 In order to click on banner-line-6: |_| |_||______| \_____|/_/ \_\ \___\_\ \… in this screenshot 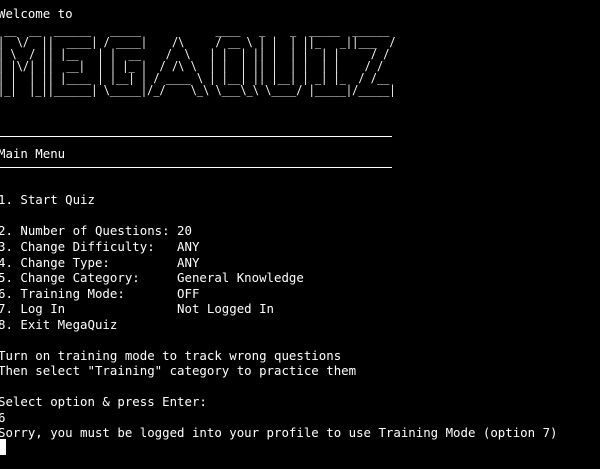, I will do `click(198, 90)`.